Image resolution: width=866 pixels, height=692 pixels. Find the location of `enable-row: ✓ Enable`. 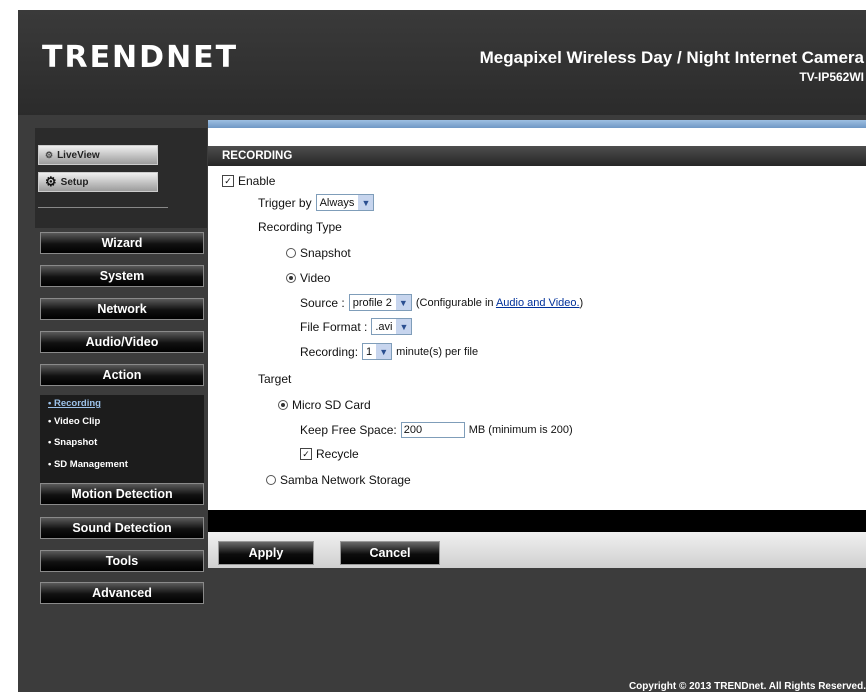

enable-row: ✓ Enable is located at coordinates (248, 181).